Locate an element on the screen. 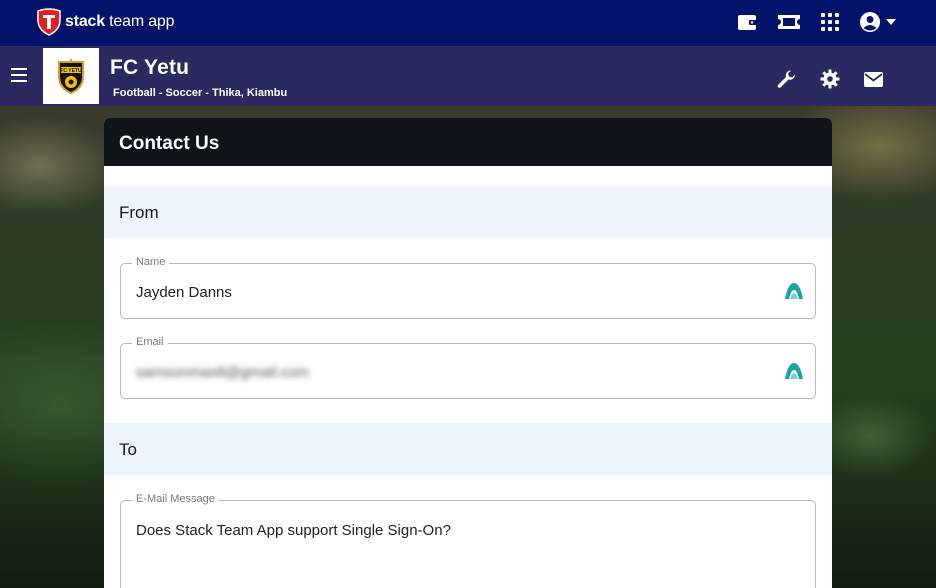 The image size is (936, 588). card-title: Contact Us is located at coordinates (468, 142).